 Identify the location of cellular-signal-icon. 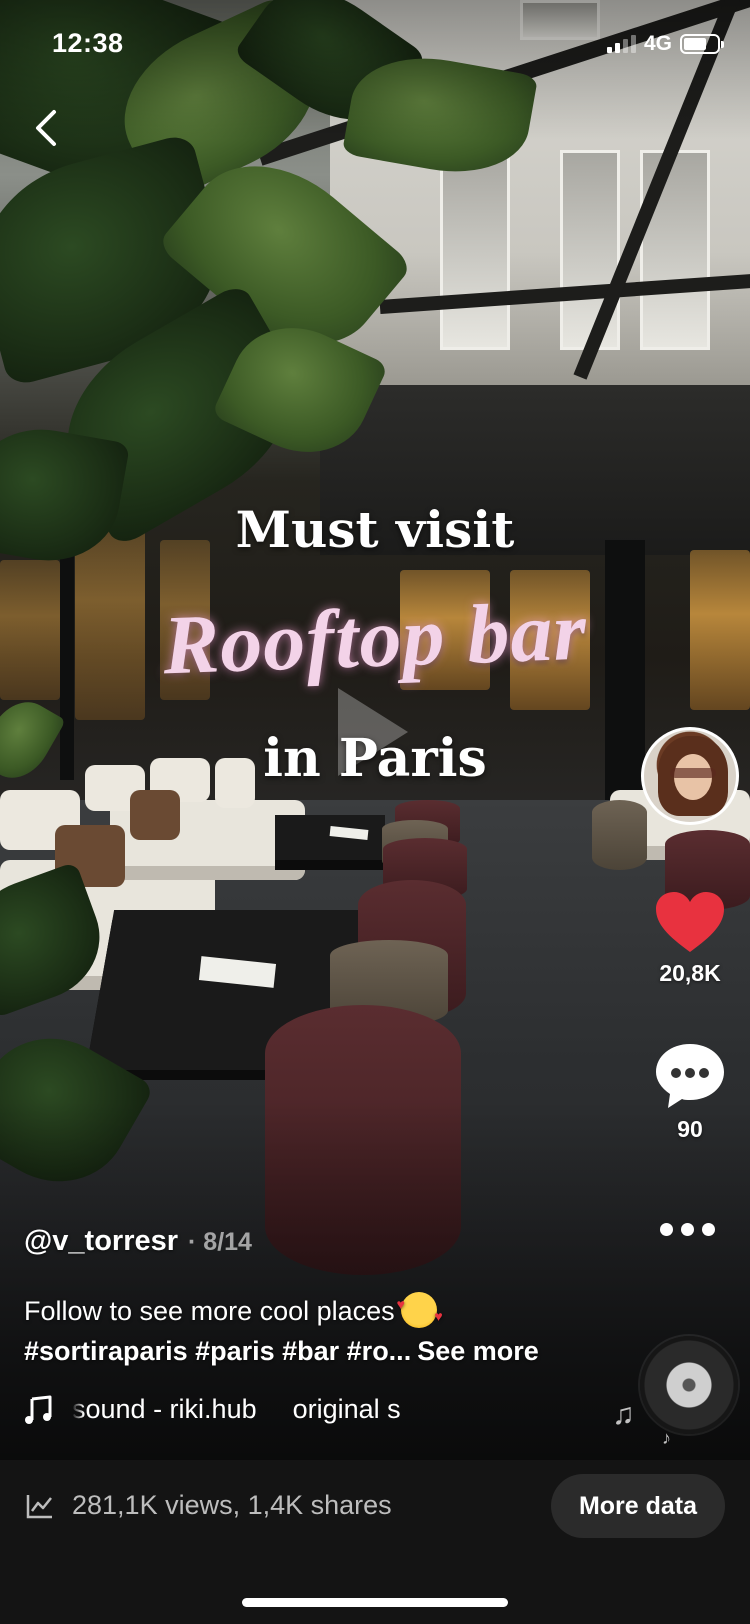
(621, 44).